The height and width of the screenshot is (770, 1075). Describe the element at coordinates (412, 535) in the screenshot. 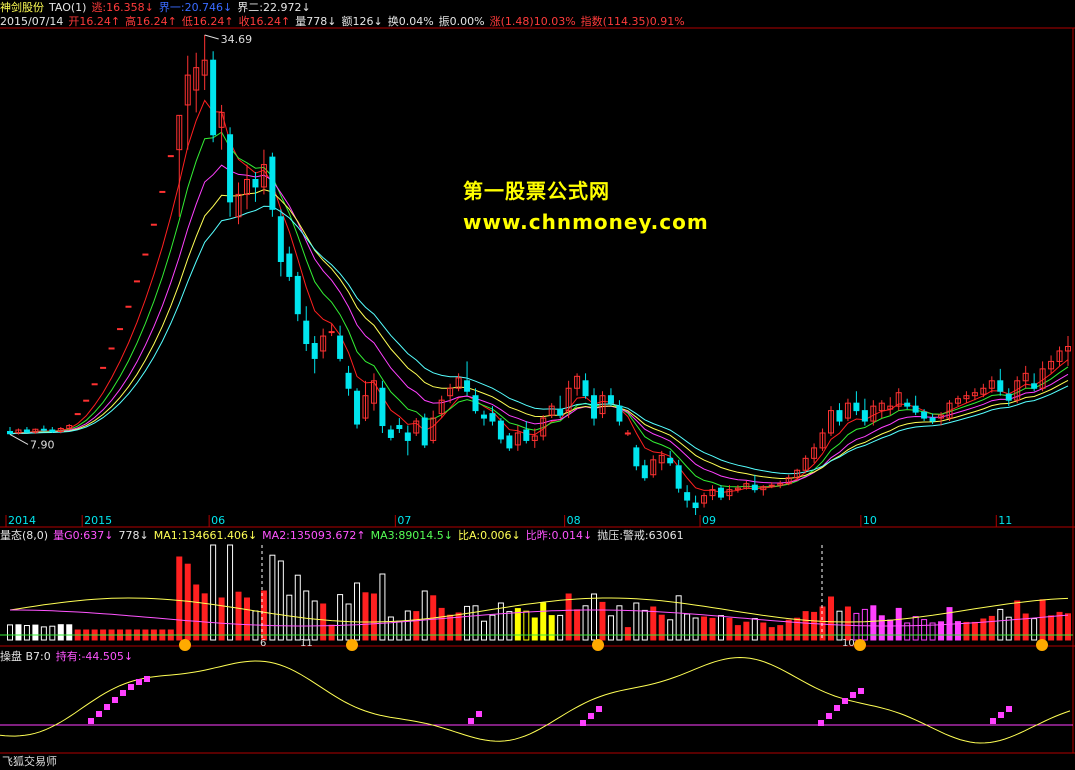

I see `volume-value-4: MA3:89014.5↓` at that location.